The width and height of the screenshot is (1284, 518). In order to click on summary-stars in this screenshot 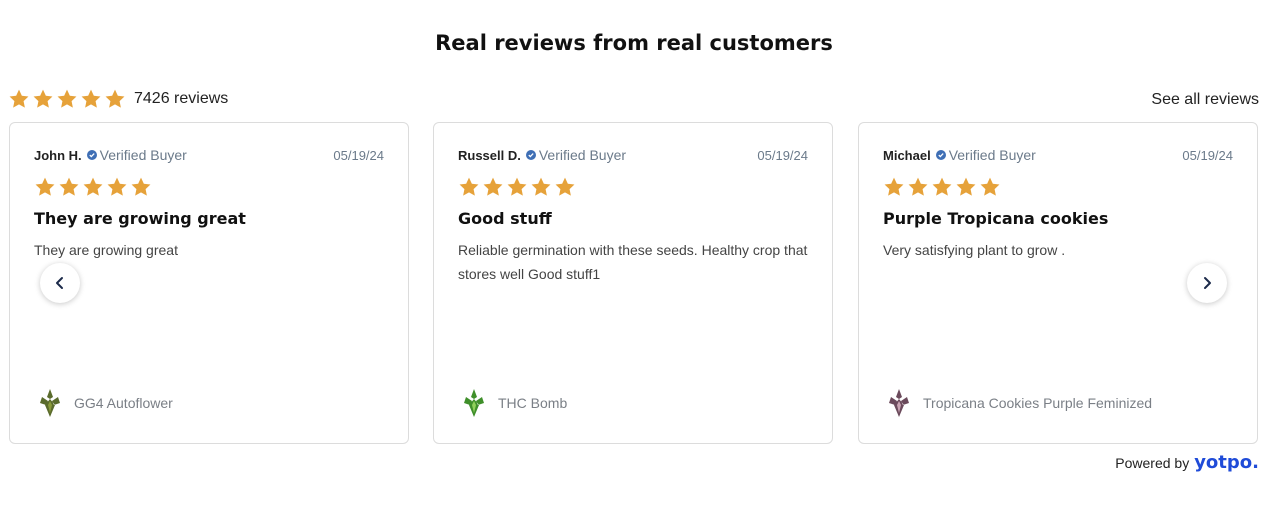, I will do `click(67, 99)`.